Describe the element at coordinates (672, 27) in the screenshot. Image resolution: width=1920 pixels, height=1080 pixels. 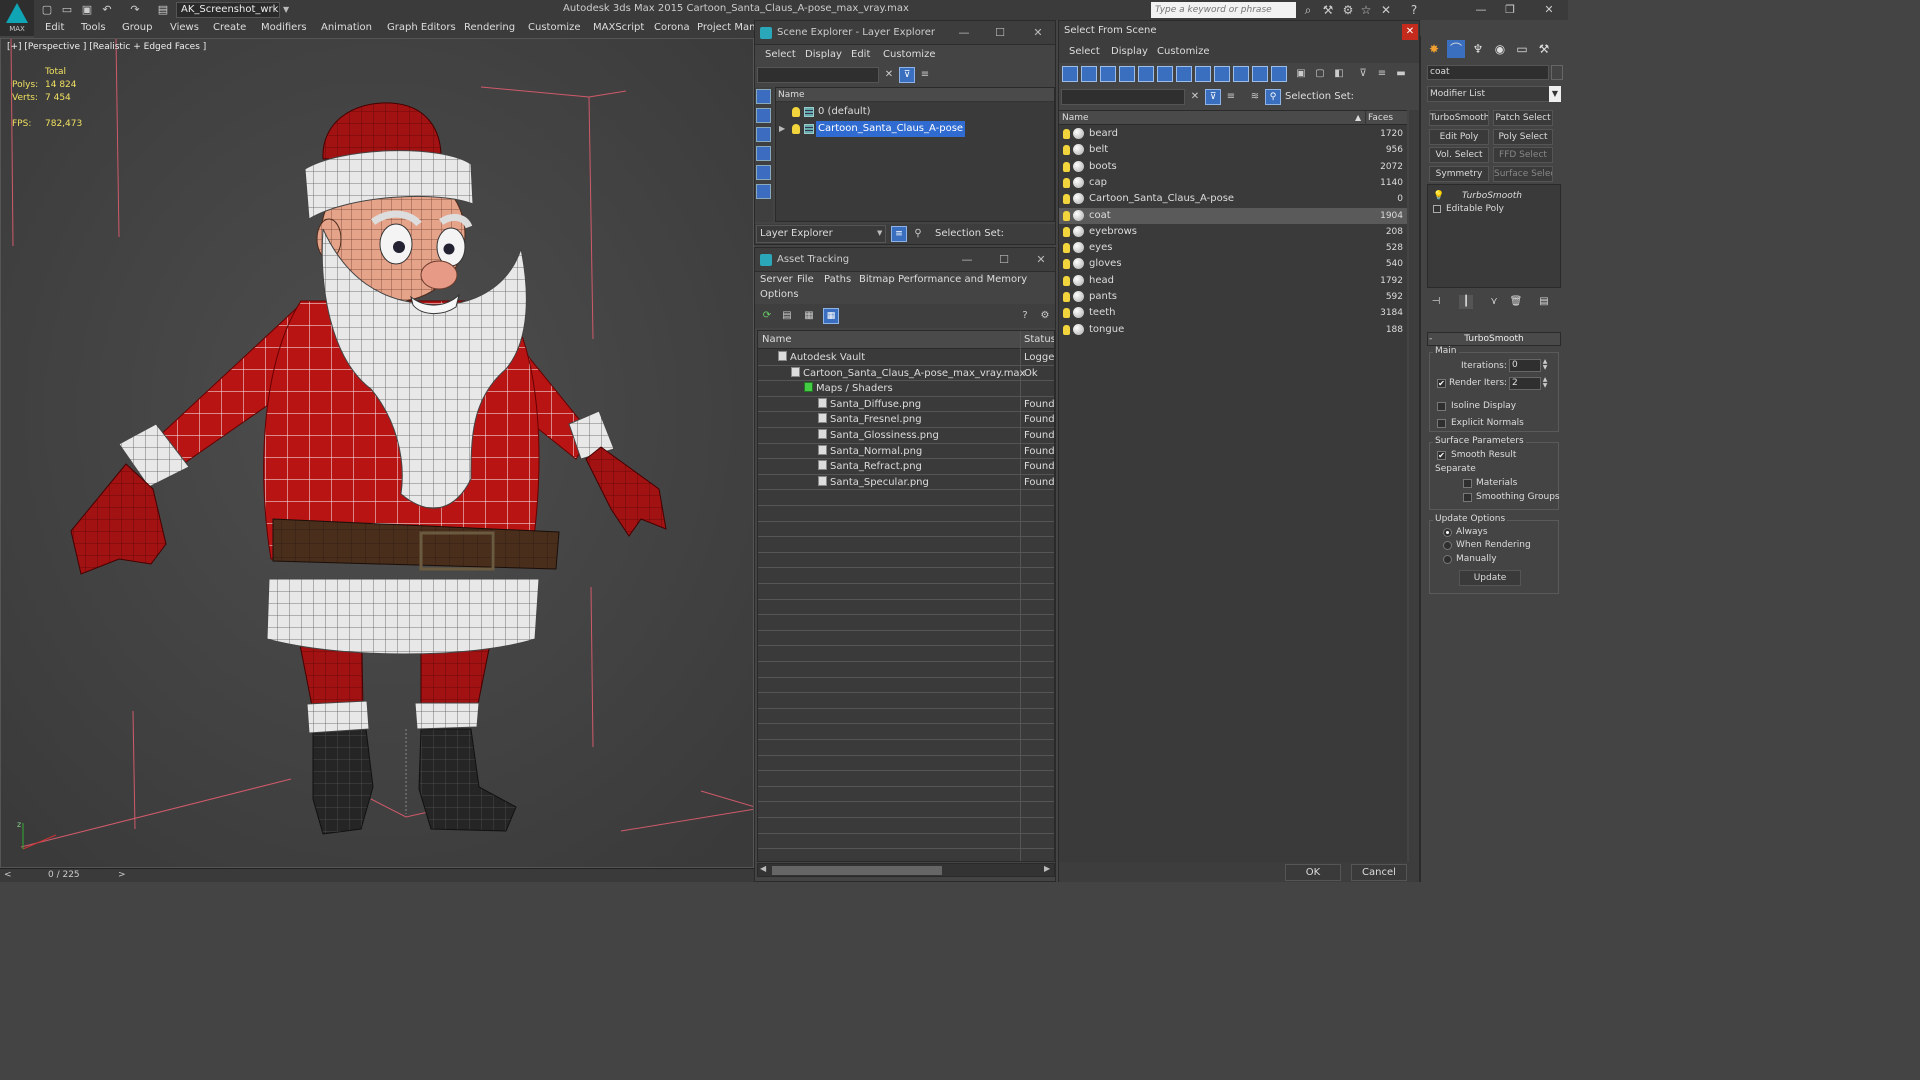
I see `menu-corona: Corona` at that location.